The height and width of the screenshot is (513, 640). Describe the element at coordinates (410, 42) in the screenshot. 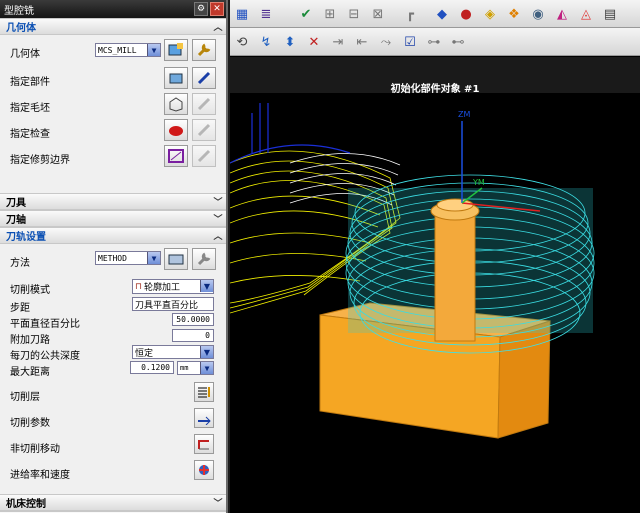

I see `op-h-icon: ☑` at that location.